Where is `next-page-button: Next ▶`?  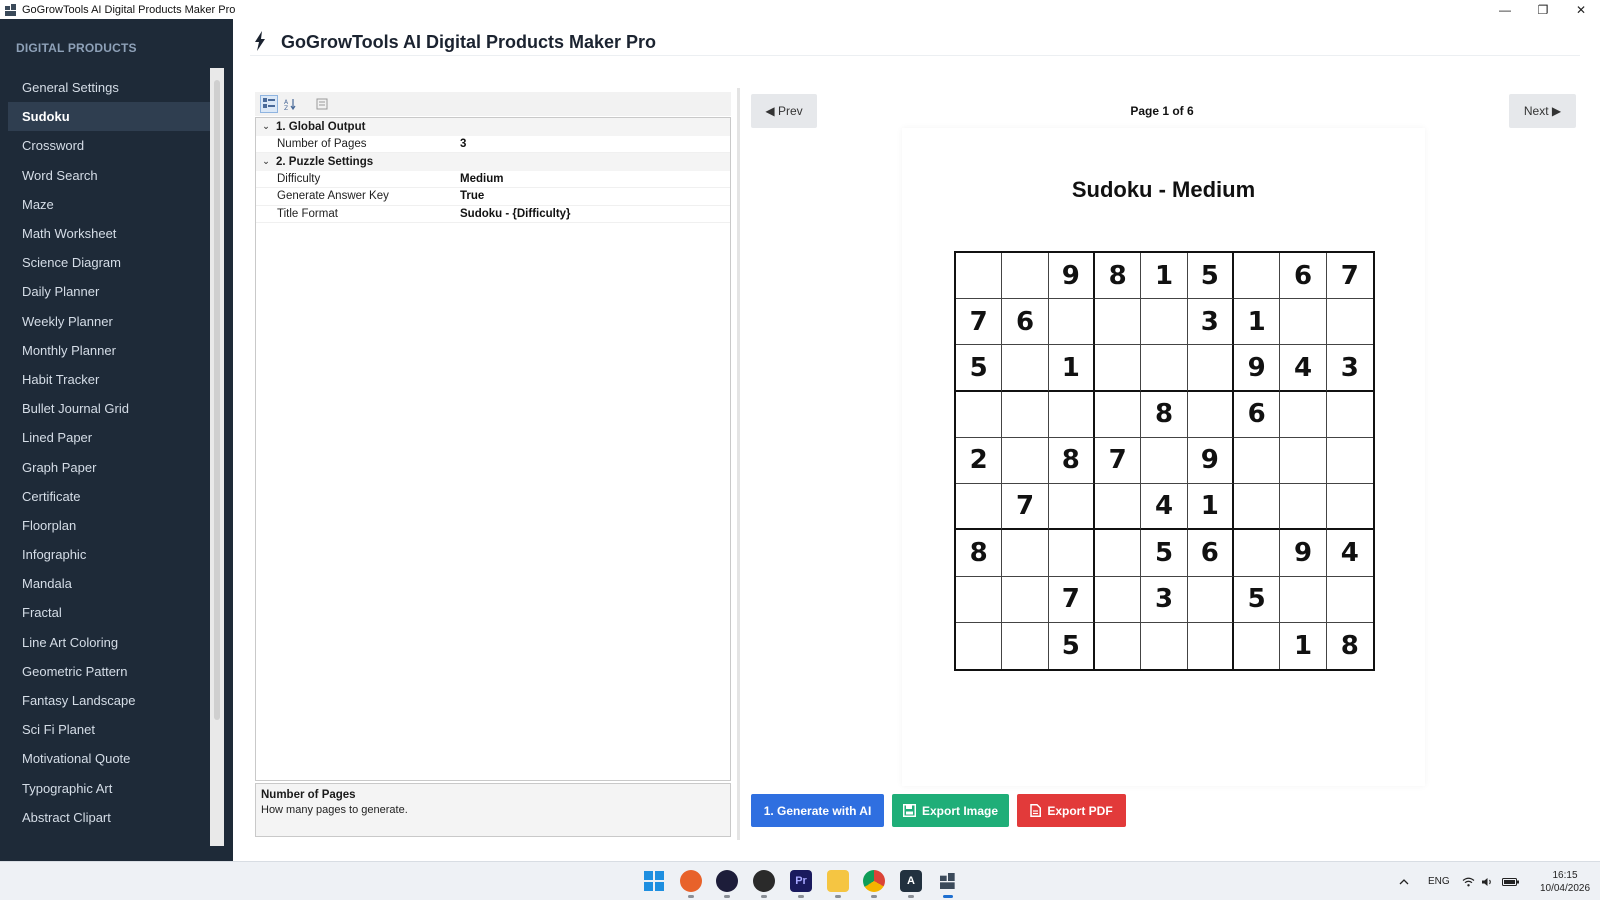
next-page-button: Next ▶ is located at coordinates (1542, 111).